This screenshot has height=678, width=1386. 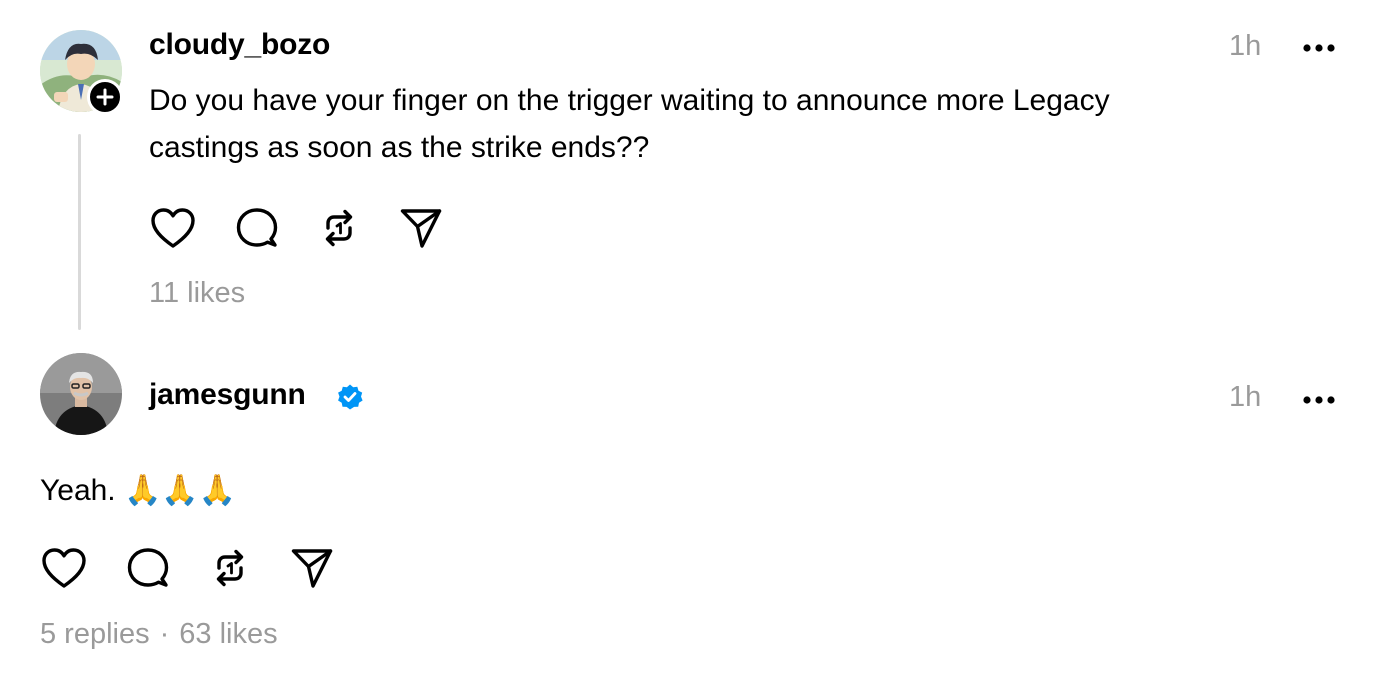 I want to click on plus-icon, so click(x=105, y=97).